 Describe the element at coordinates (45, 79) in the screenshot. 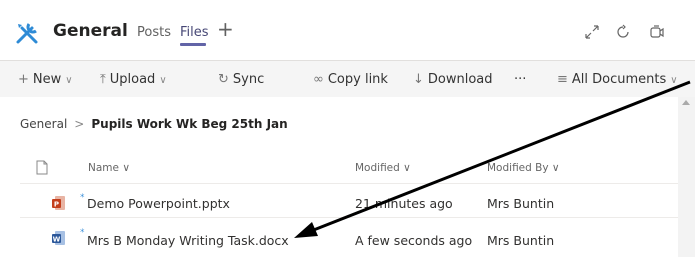

I see `new-button: + New ∨` at that location.